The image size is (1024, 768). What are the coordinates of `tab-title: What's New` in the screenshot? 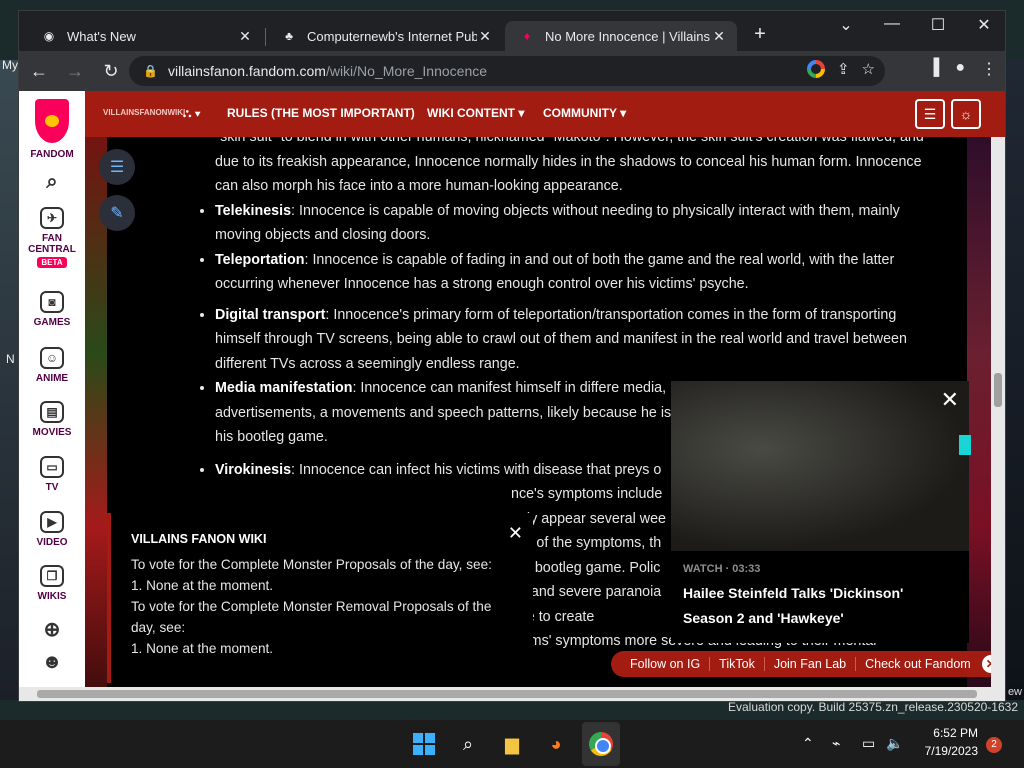 It's located at (101, 36).